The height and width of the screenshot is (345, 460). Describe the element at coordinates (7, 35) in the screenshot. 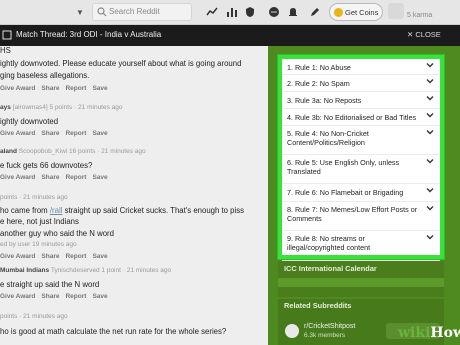

I see `post-icon` at that location.